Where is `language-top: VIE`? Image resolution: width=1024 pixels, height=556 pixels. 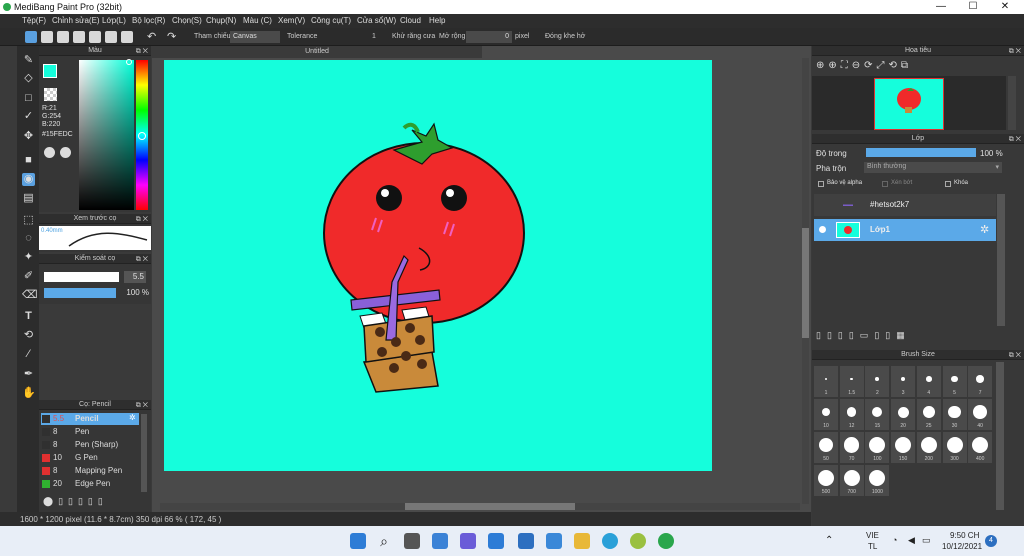
language-top: VIE is located at coordinates (872, 535).